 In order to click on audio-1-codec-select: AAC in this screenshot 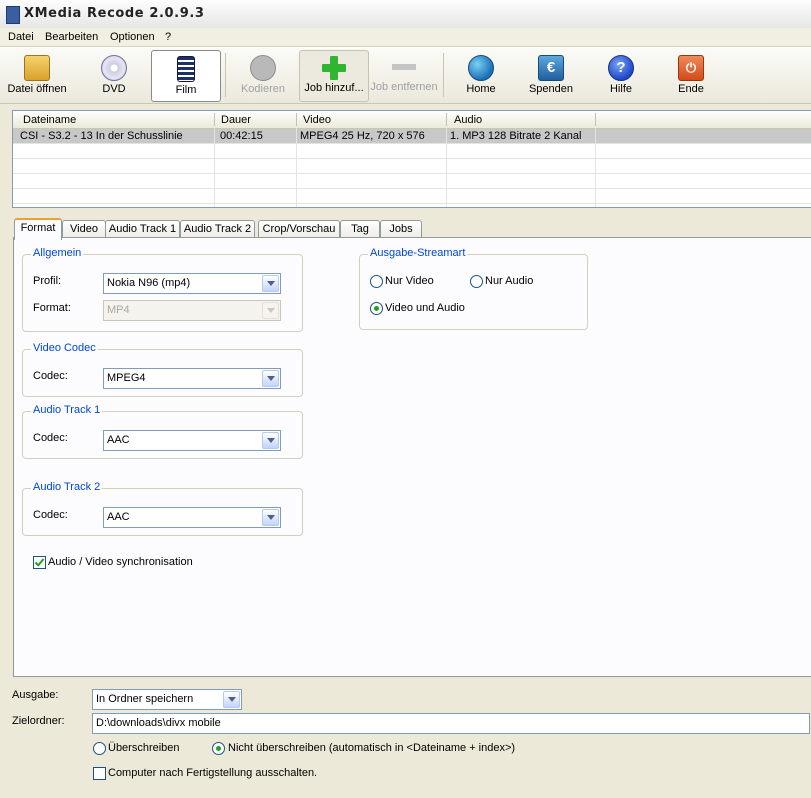, I will do `click(192, 440)`.